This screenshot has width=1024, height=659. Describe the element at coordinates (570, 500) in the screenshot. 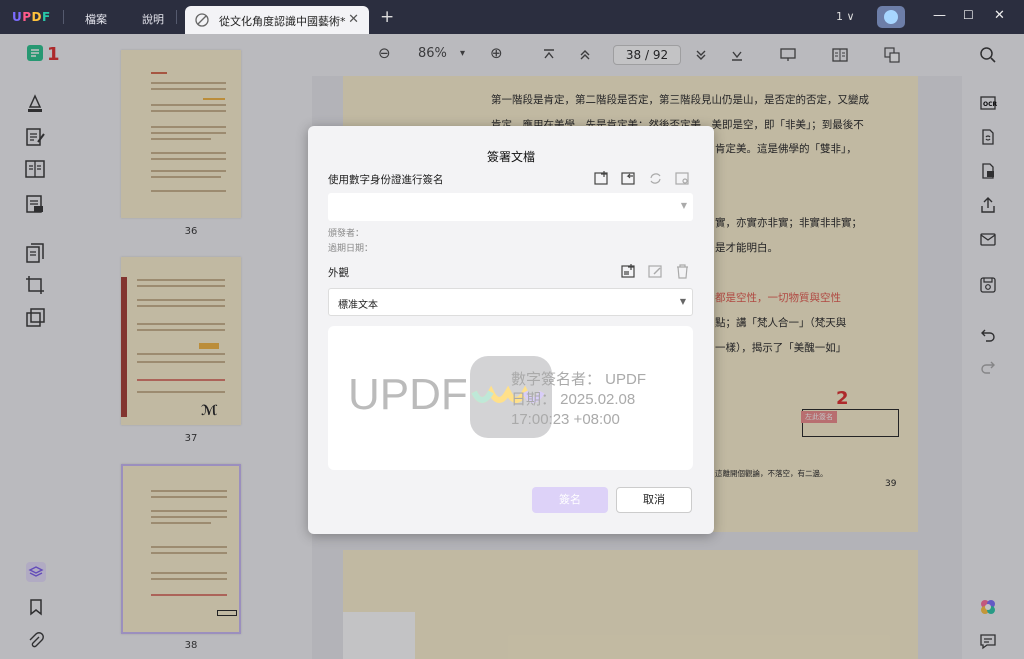

I see `sign-button: 簽名` at that location.